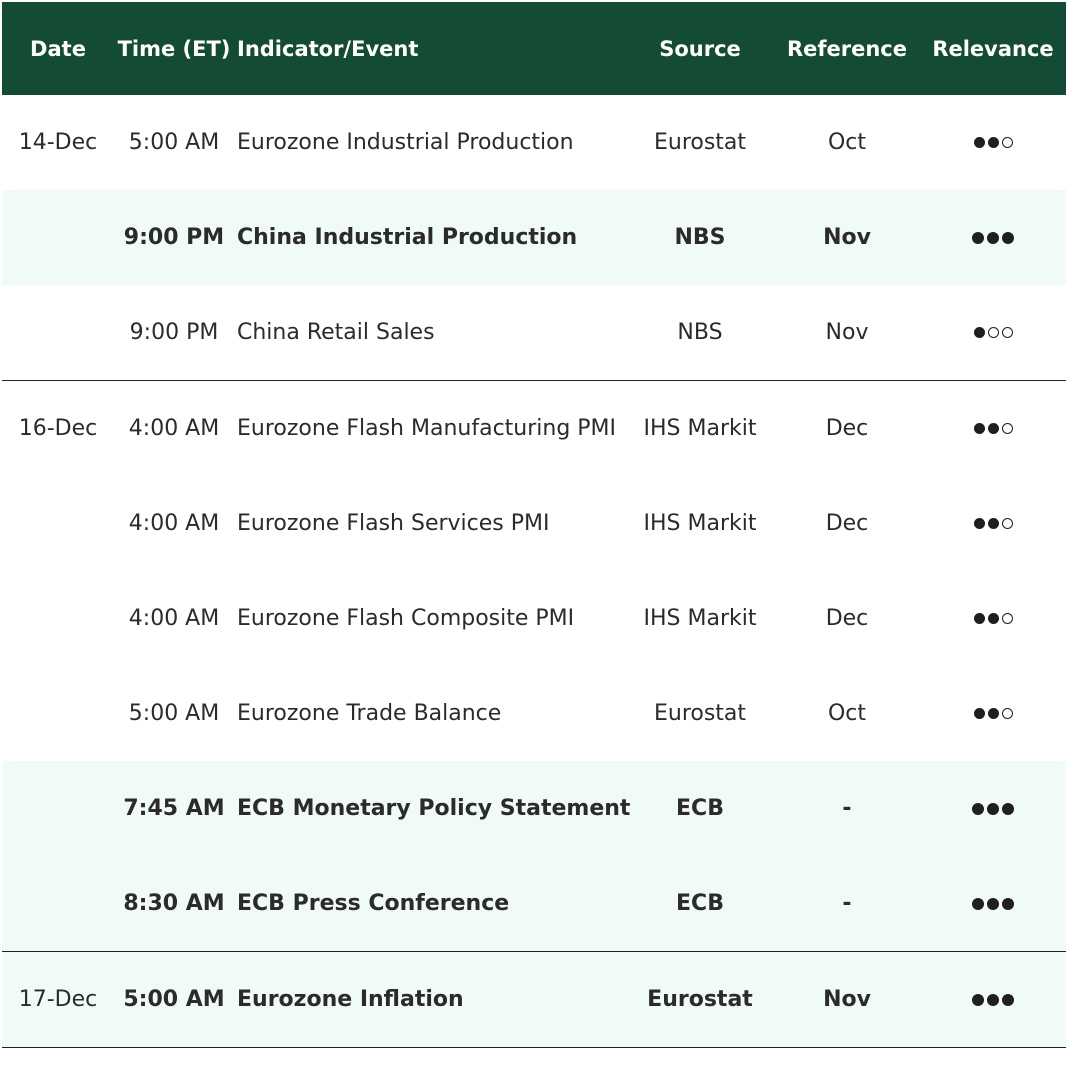 Image resolution: width=1067 pixels, height=1065 pixels. I want to click on header-source: Source, so click(700, 48).